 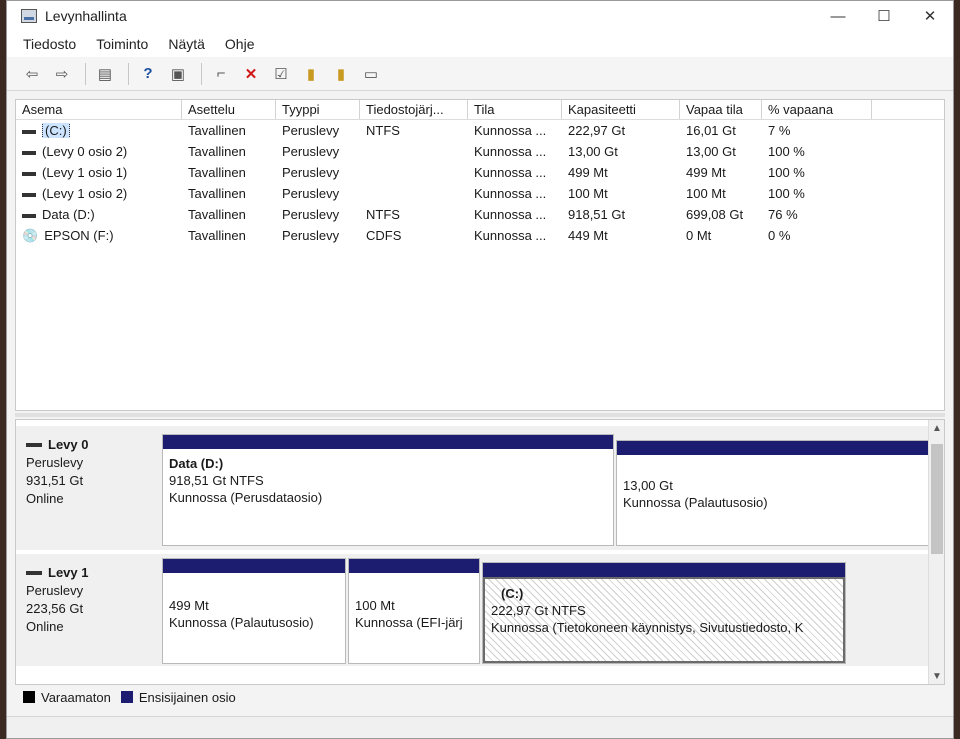 I want to click on vertical-scrollbar: ▲ ▼, so click(x=936, y=552).